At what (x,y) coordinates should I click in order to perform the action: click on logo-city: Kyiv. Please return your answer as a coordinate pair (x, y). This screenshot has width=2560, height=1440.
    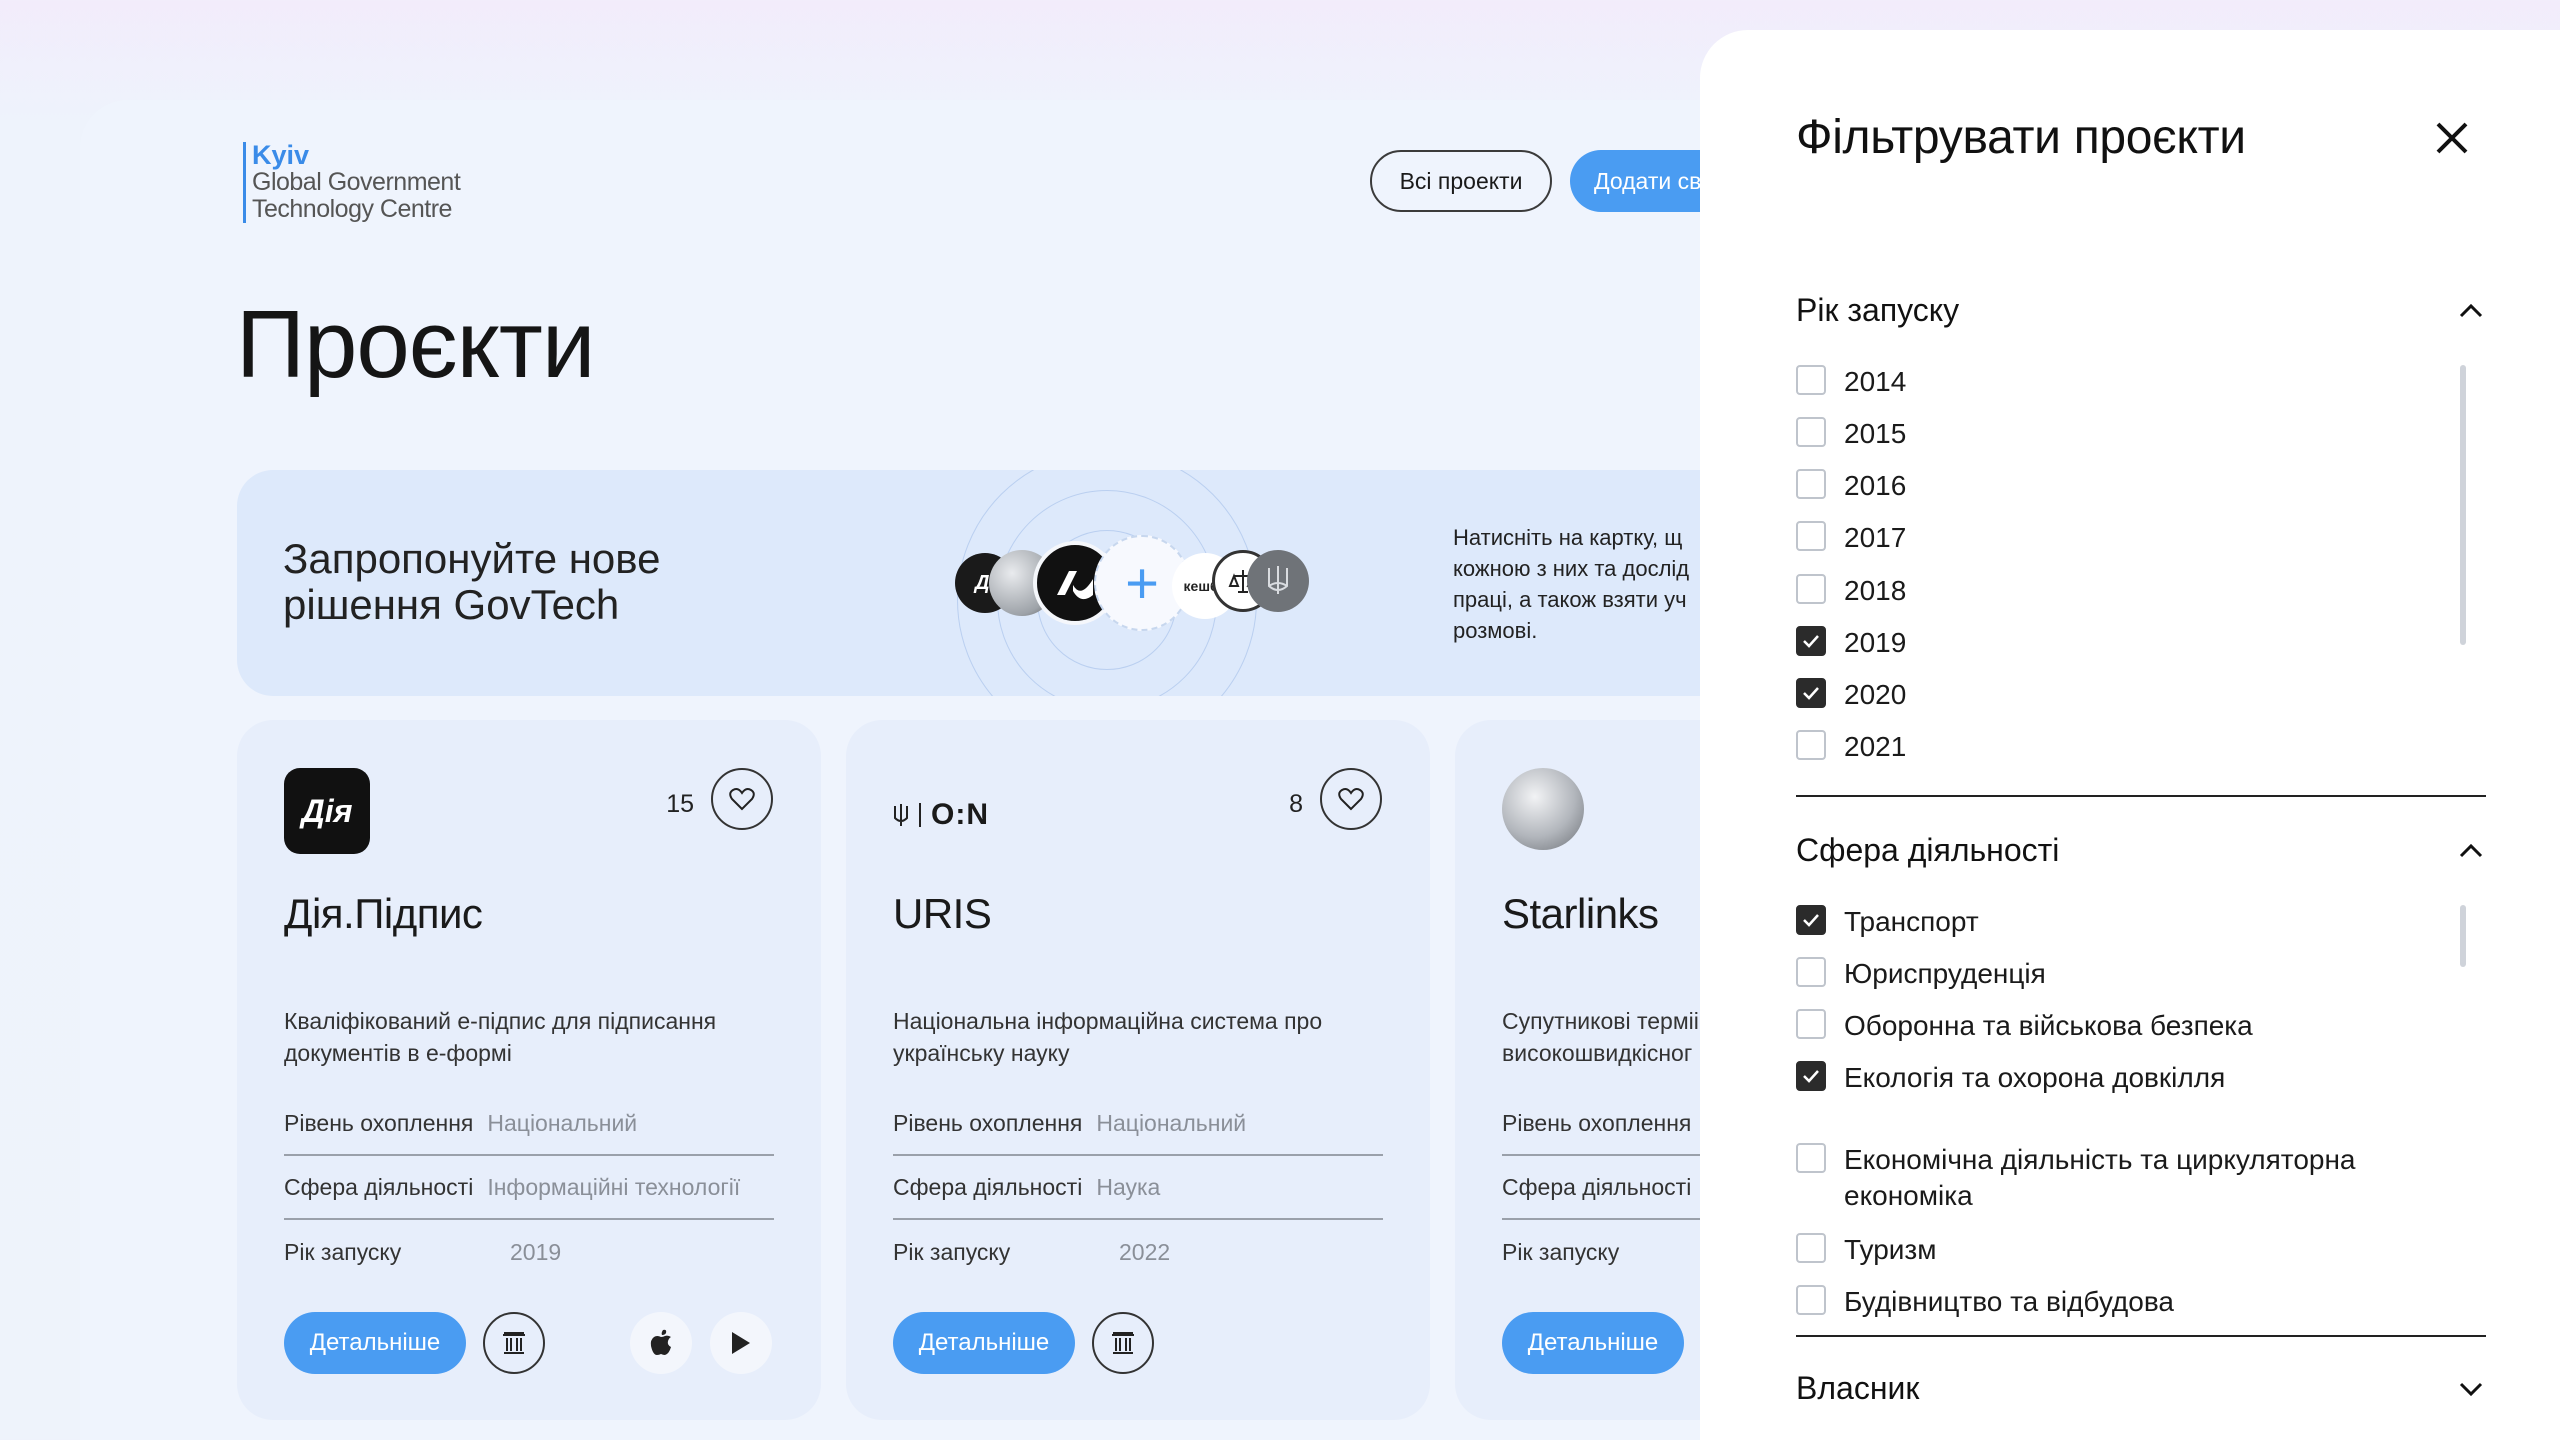
    Looking at the image, I should click on (281, 155).